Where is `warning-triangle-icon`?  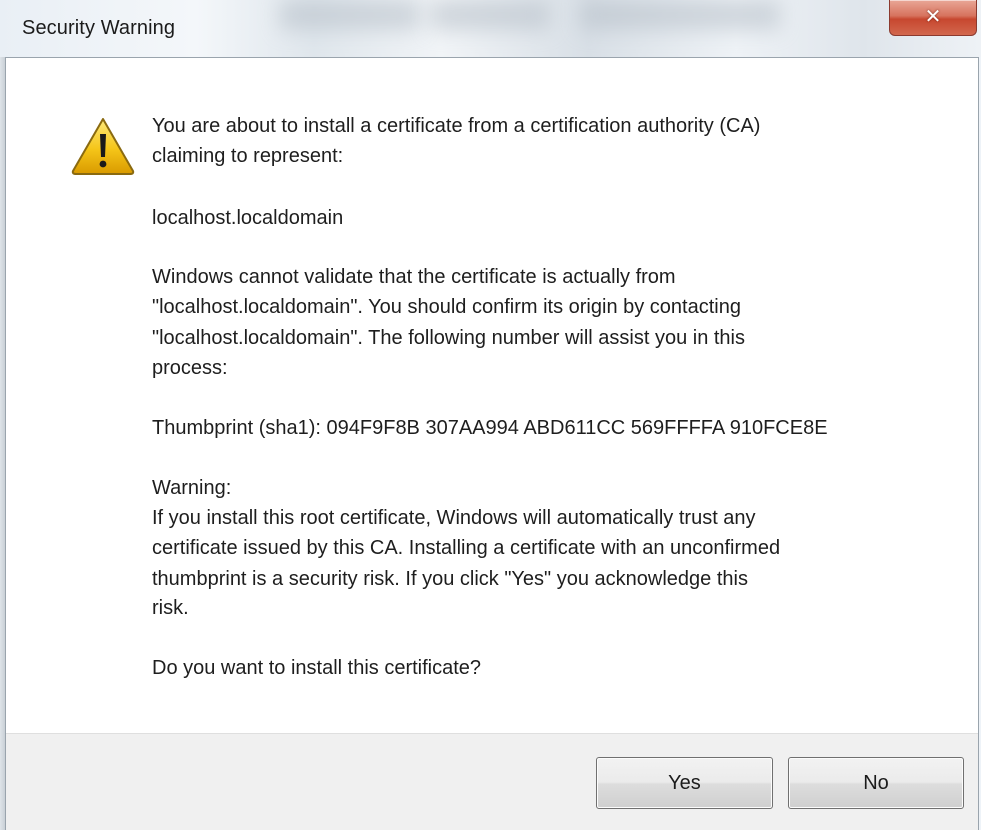 warning-triangle-icon is located at coordinates (103, 146).